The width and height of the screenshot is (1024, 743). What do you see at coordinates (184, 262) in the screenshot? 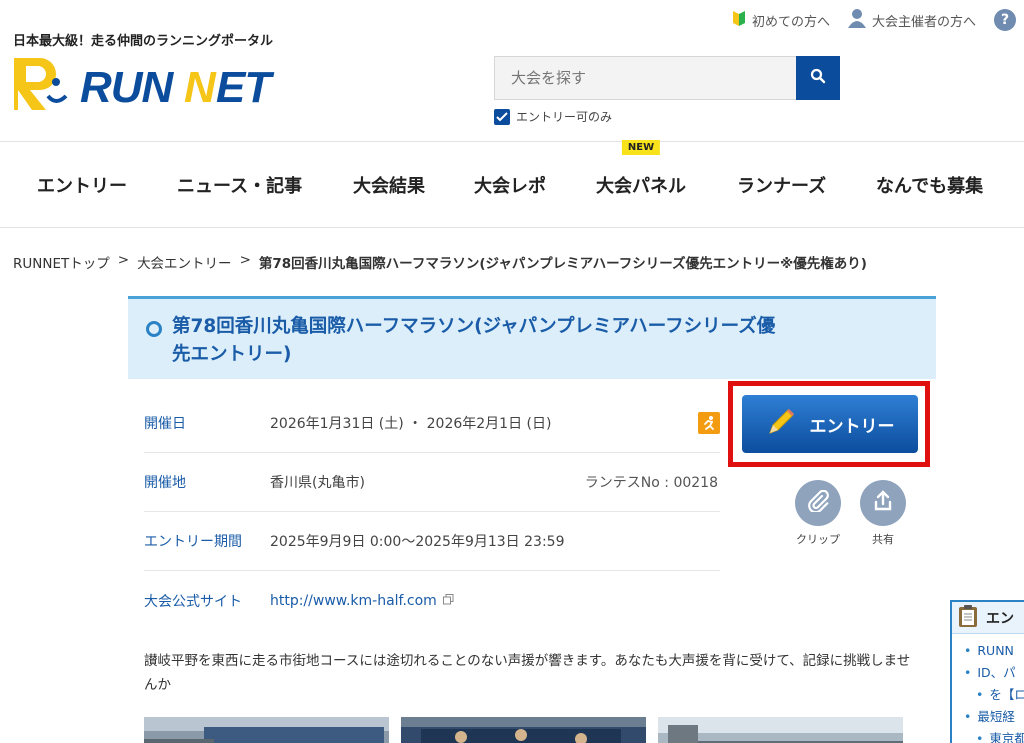
I see `breadcrumb-entry: 大会エントリー` at bounding box center [184, 262].